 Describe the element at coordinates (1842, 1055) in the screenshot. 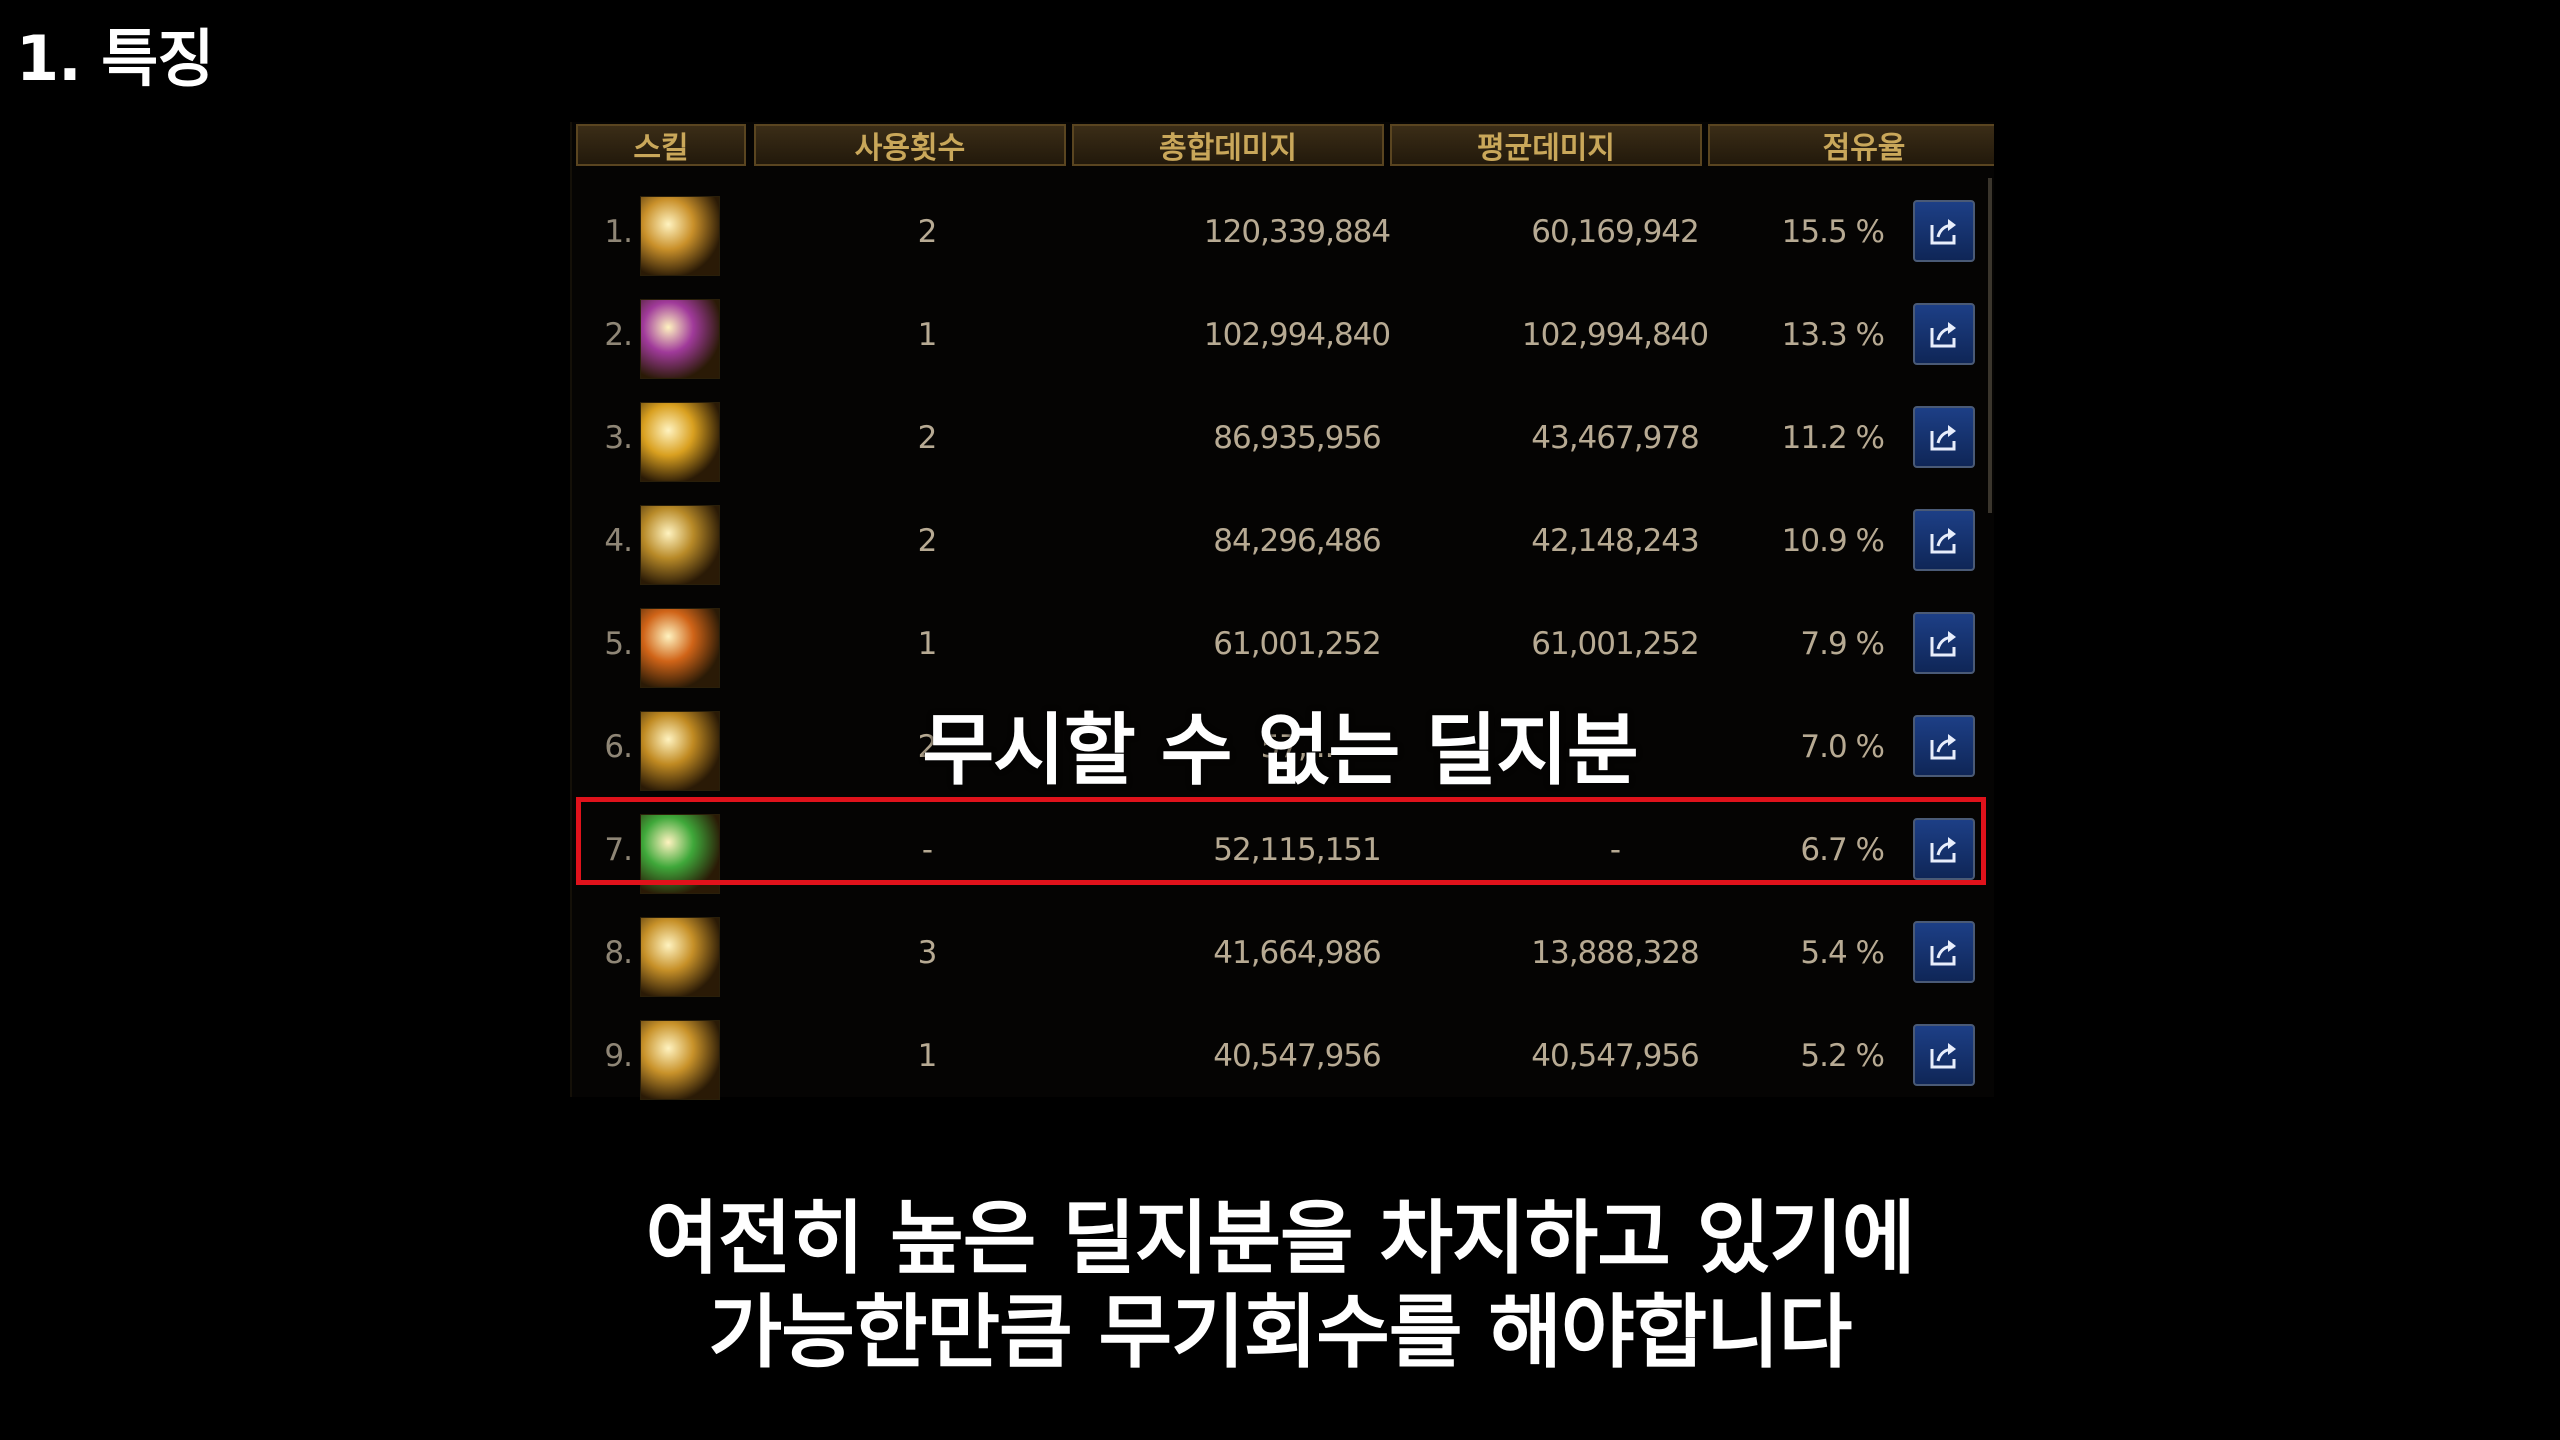

I see `row-share: 5.2 %` at that location.